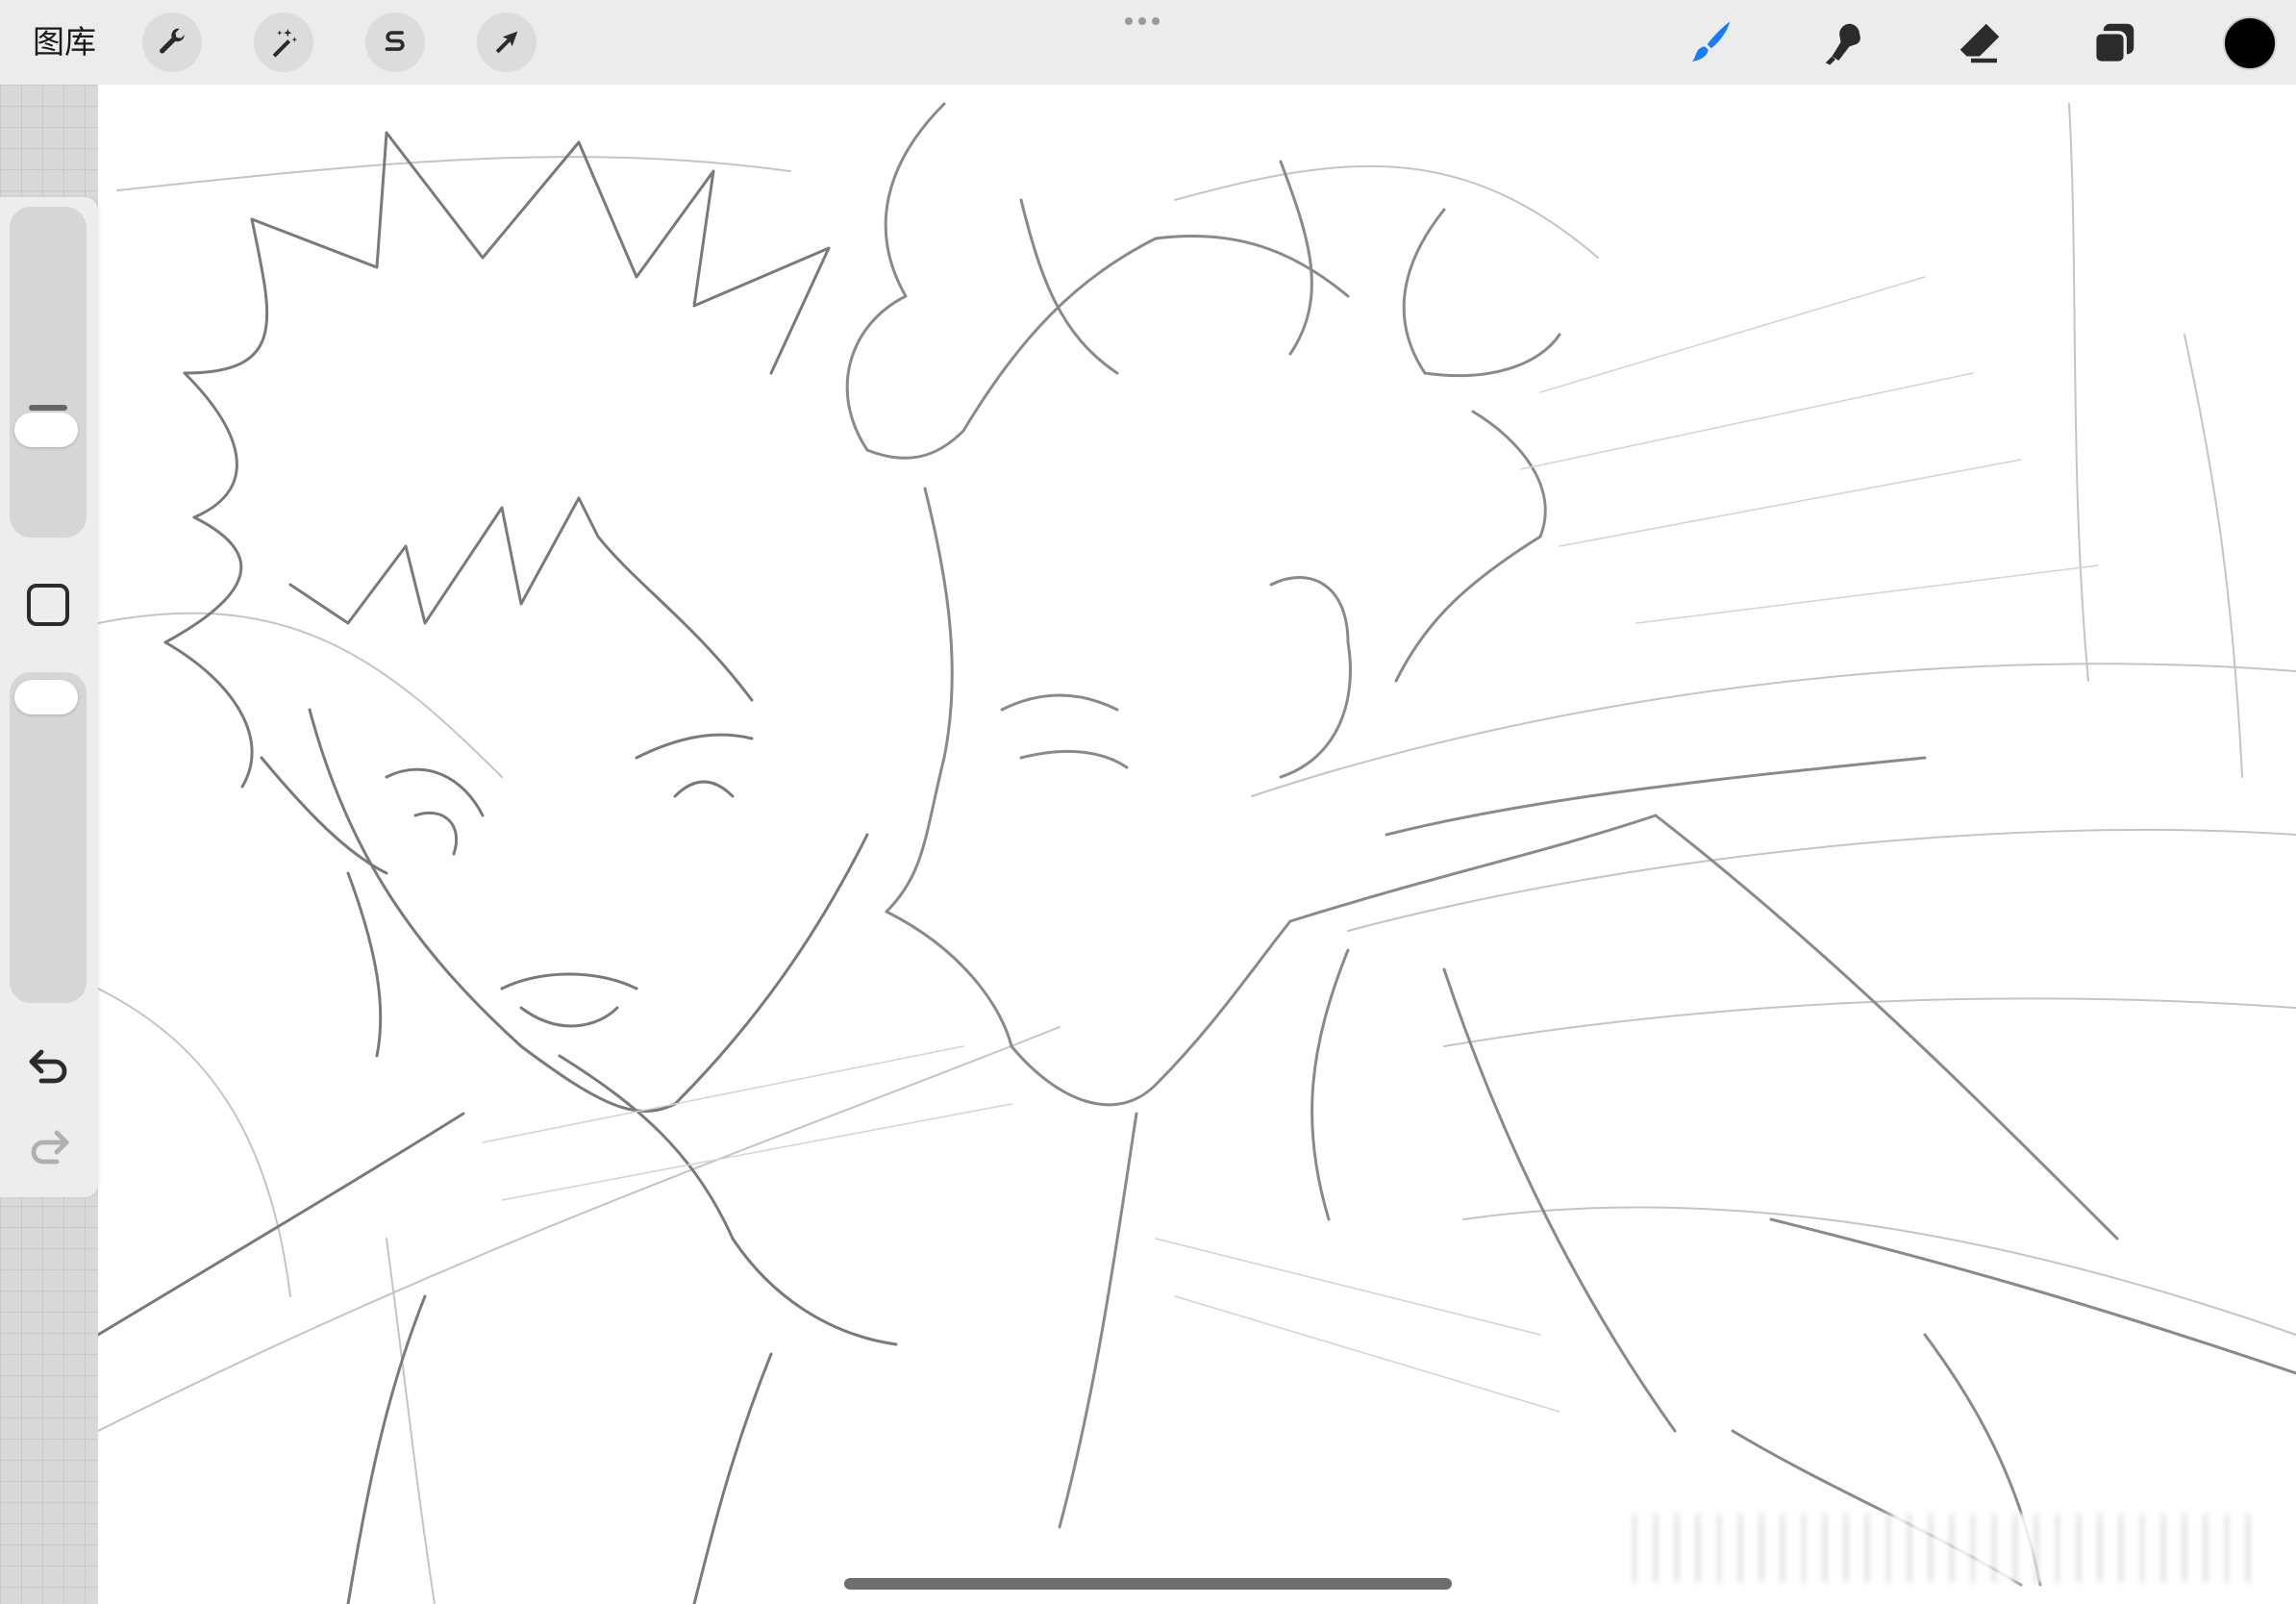 This screenshot has height=1604, width=2296. Describe the element at coordinates (1933, 1548) in the screenshot. I see `blurred-watermark` at that location.